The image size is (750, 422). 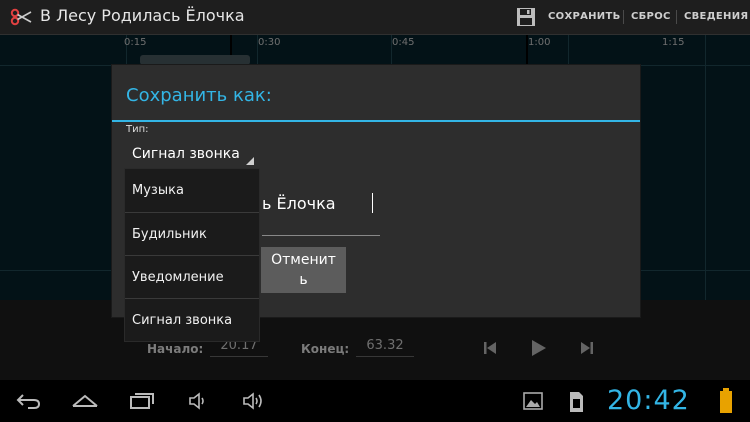 What do you see at coordinates (21, 17) in the screenshot?
I see `scissors-icon` at bounding box center [21, 17].